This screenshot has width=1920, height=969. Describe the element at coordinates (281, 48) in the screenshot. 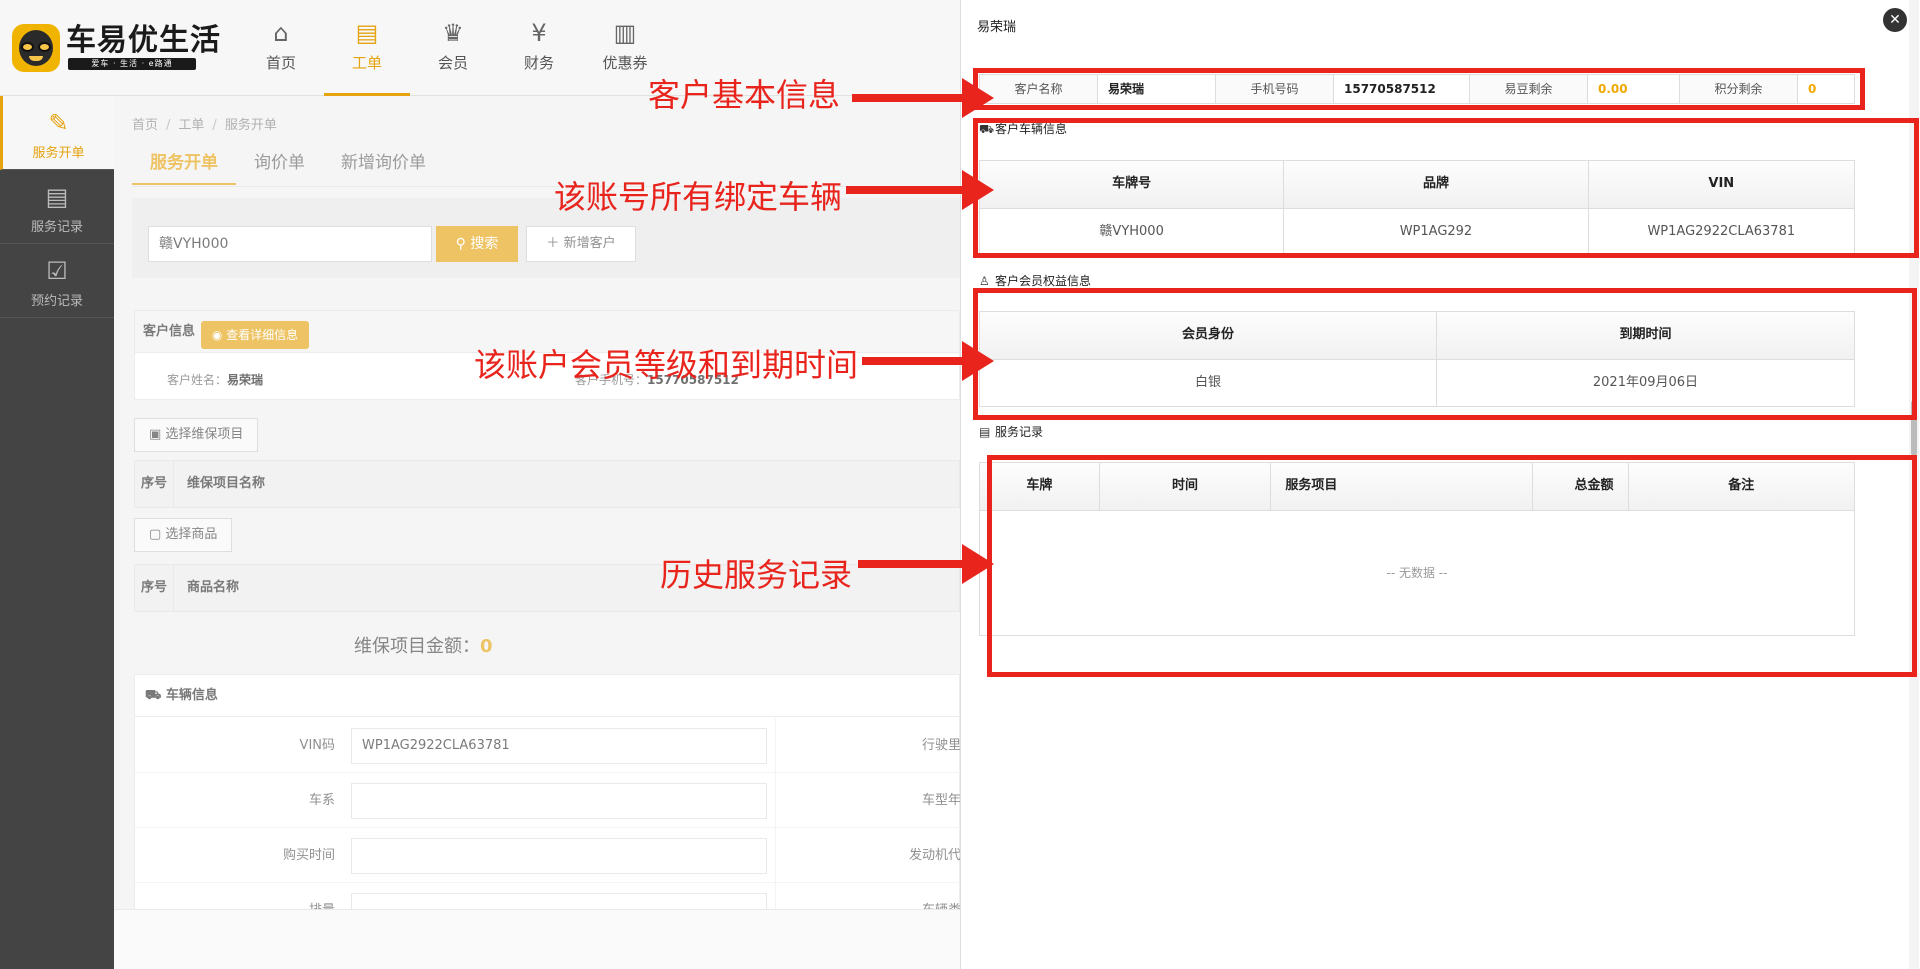

I see `nav-item-home: ⌂ 首页` at that location.